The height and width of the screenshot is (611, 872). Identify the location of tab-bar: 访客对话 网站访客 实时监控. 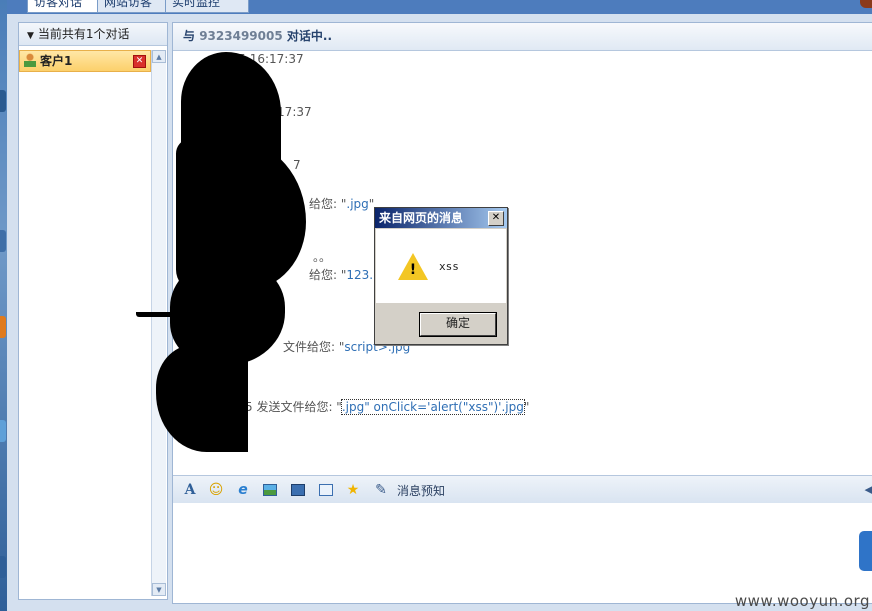
(439, 7).